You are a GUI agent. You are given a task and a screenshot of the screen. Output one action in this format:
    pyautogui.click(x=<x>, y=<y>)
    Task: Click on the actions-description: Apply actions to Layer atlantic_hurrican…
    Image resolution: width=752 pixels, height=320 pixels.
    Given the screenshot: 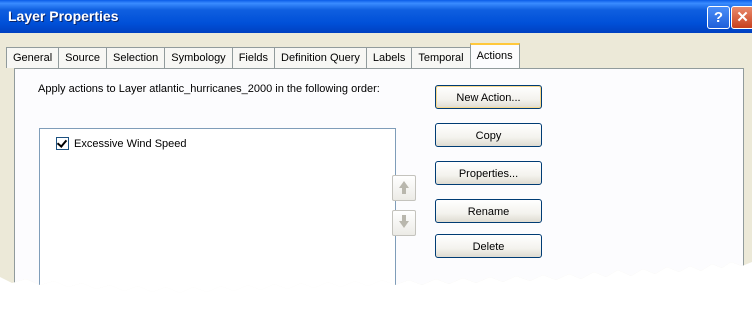 What is the action you would take?
    pyautogui.click(x=209, y=89)
    